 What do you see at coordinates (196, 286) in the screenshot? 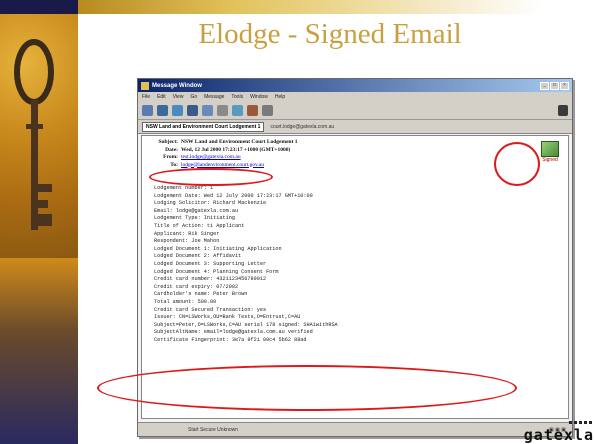
I see `body-line: Credit card expiry: 07/2002` at bounding box center [196, 286].